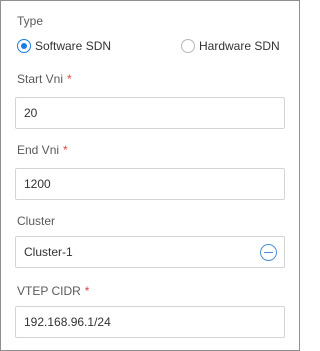 The image size is (320, 351). What do you see at coordinates (67, 322) in the screenshot?
I see `vtep-cidr-value: 192.168.96.1/24` at bounding box center [67, 322].